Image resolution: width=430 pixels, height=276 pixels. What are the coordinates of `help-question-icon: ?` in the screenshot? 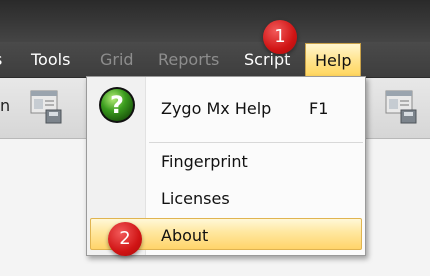 It's located at (117, 105).